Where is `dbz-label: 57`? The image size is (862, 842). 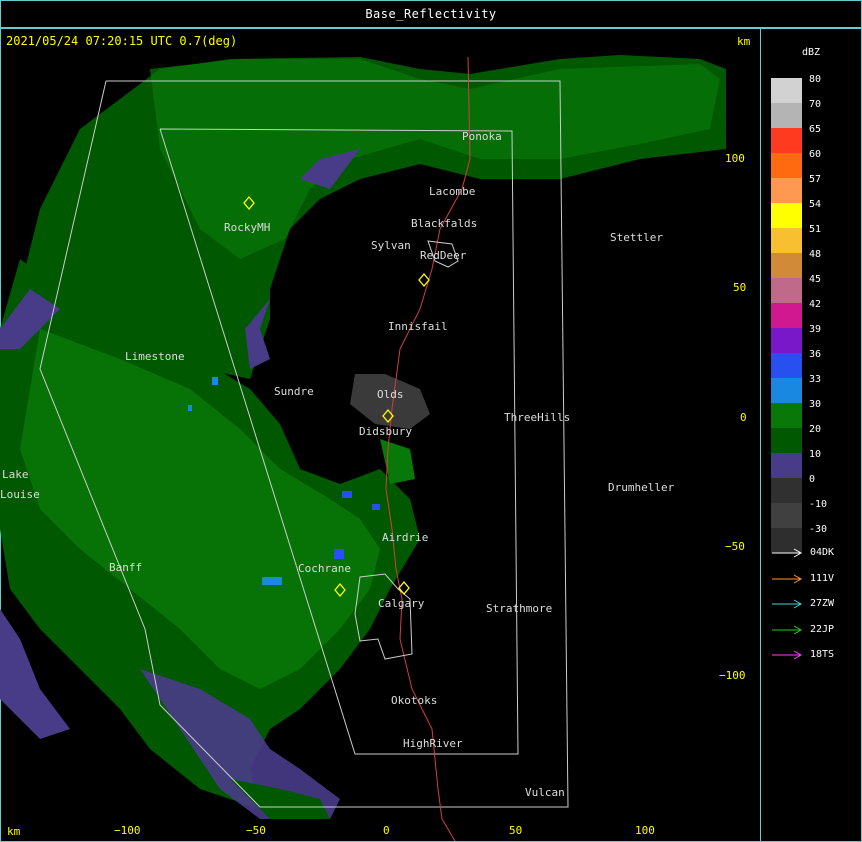
dbz-label: 57 is located at coordinates (815, 179).